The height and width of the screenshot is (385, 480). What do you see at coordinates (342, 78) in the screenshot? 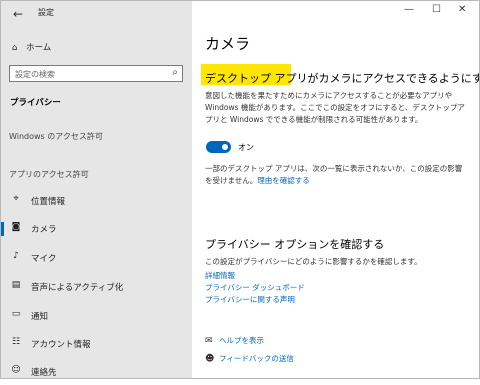
I see `section-title: デスクトップ アプリがカメラにアクセスできるようにする` at bounding box center [342, 78].